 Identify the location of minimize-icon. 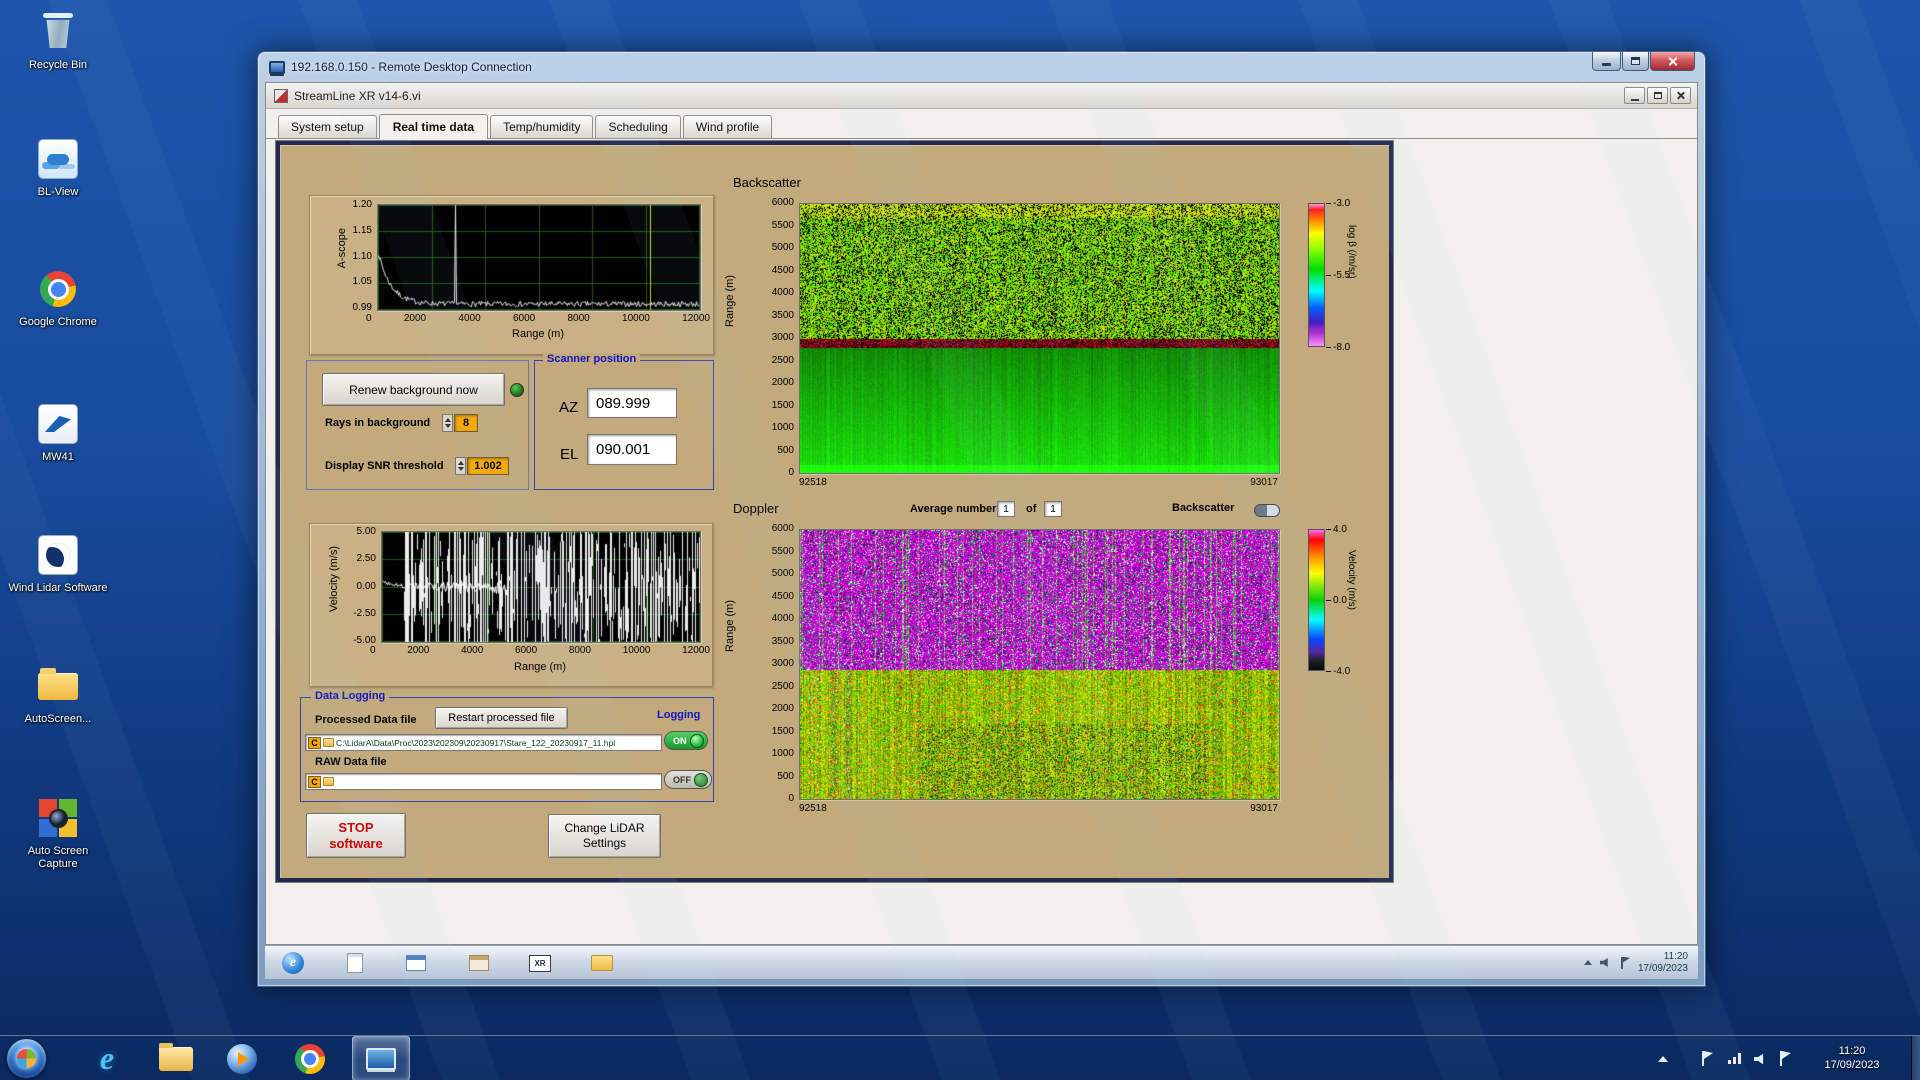
(1606, 64).